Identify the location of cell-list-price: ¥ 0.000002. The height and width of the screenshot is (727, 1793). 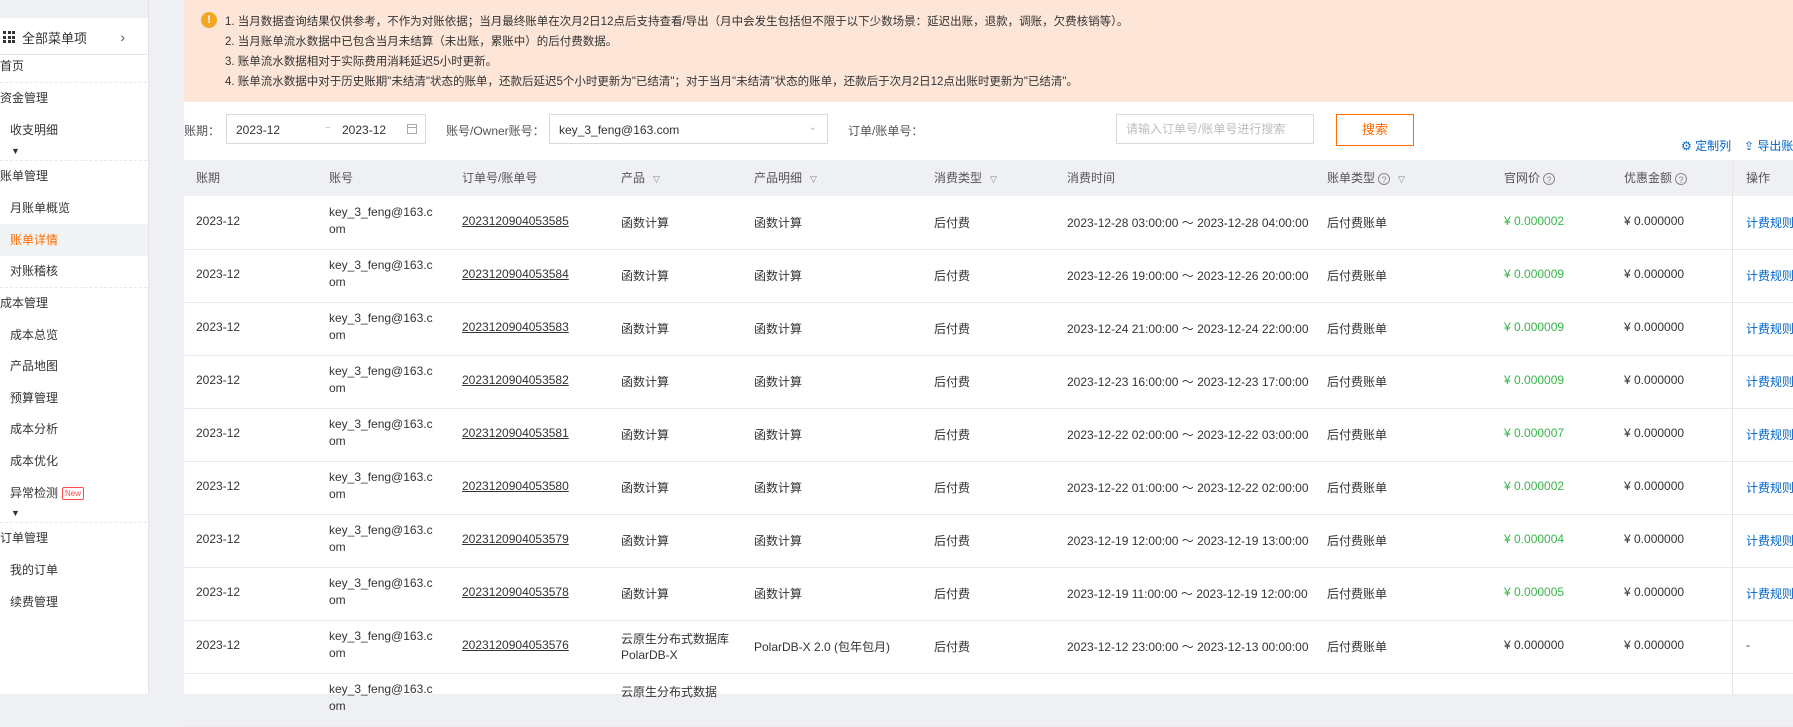
(1534, 221).